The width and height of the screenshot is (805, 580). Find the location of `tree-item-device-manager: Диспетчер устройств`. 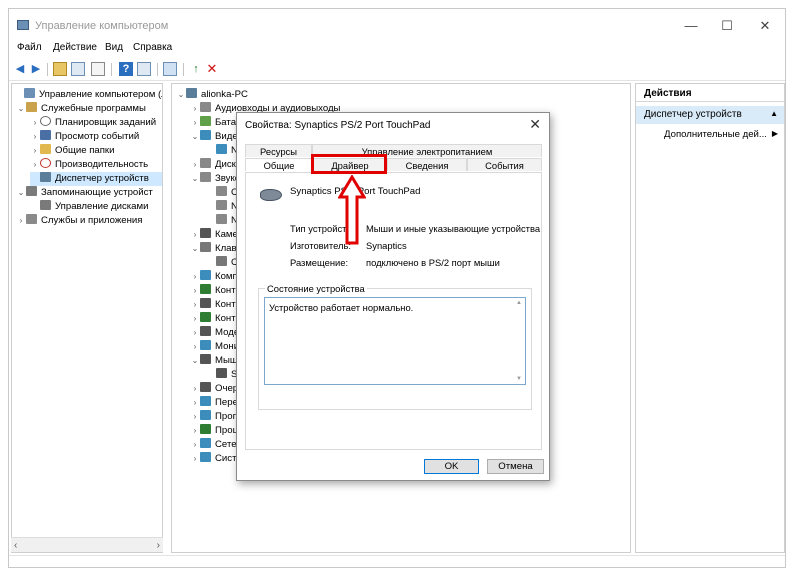

tree-item-device-manager: Диспетчер устройств is located at coordinates (96, 179).